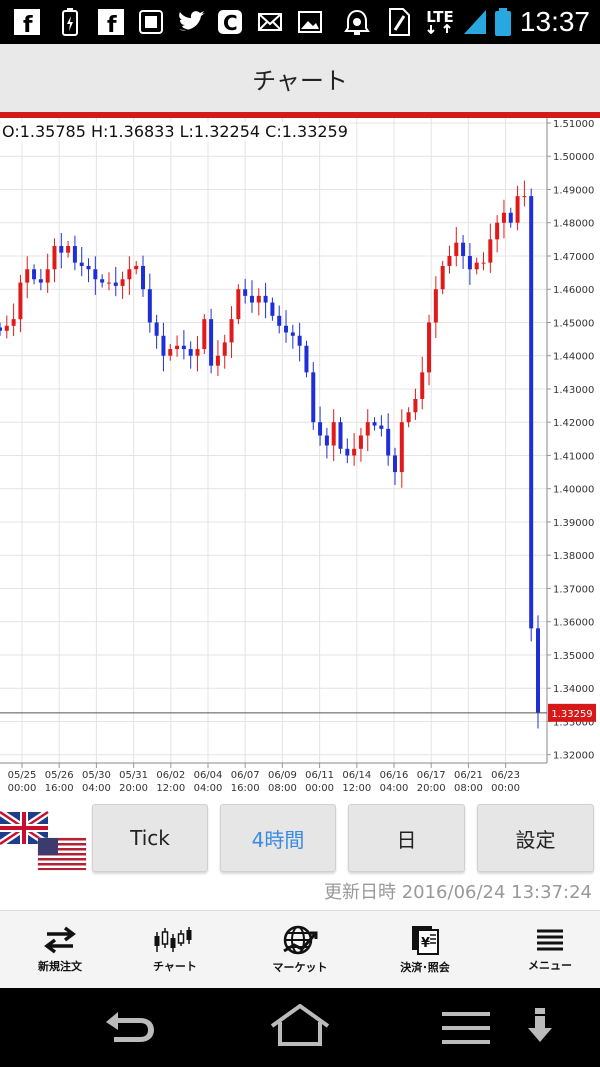  Describe the element at coordinates (503, 22) in the screenshot. I see `battery-icon` at that location.